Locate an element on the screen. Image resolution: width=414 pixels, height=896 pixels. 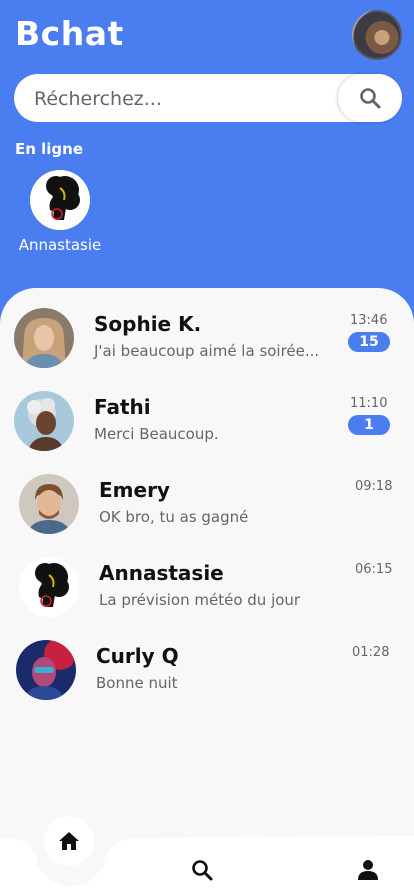
online-user-name: Annastasie is located at coordinates (60, 245).